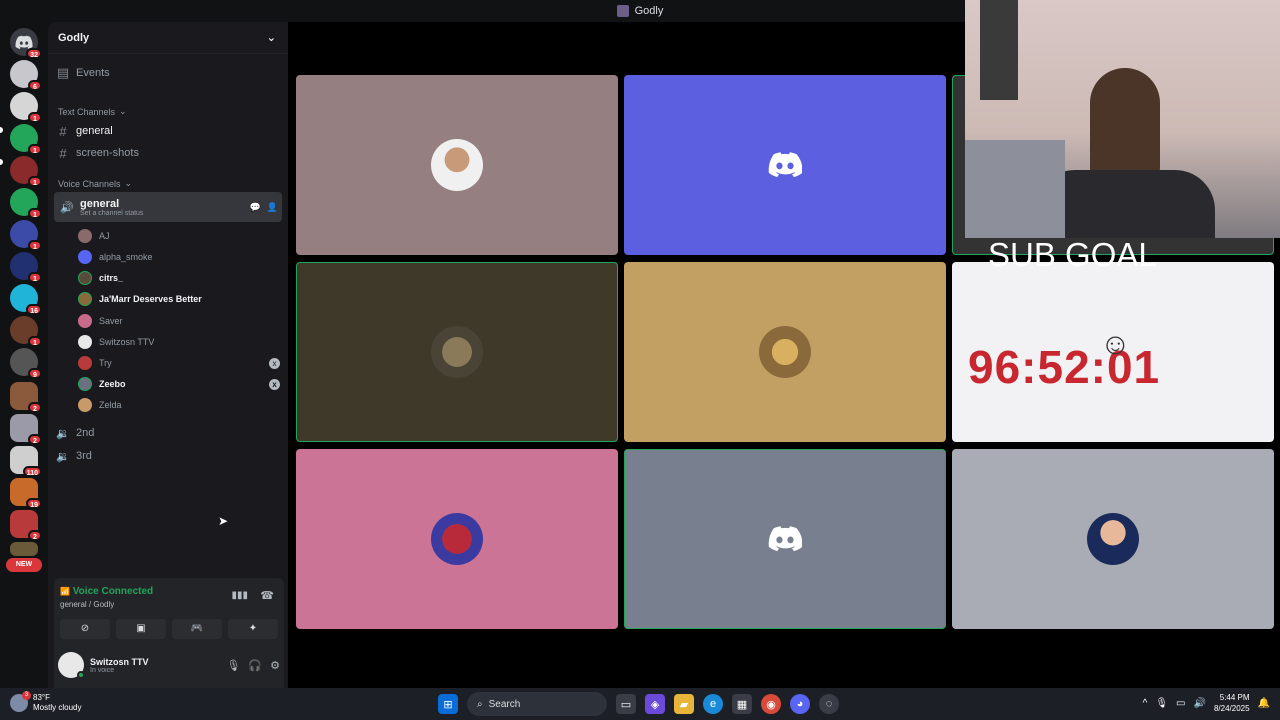 This screenshot has width=1280, height=720. Describe the element at coordinates (179, 236) in the screenshot. I see `member-item: AJ` at that location.